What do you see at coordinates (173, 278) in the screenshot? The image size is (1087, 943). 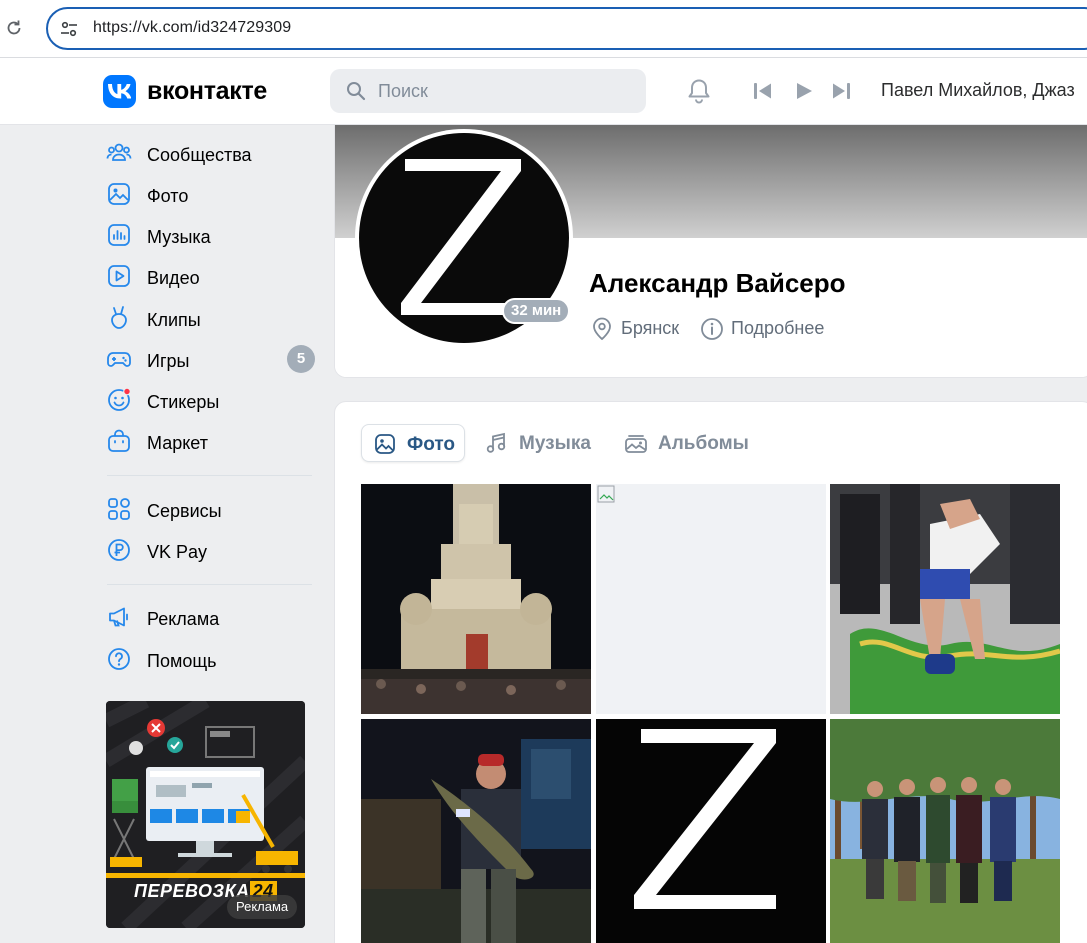 I see `sidebar-item-label: Видео` at bounding box center [173, 278].